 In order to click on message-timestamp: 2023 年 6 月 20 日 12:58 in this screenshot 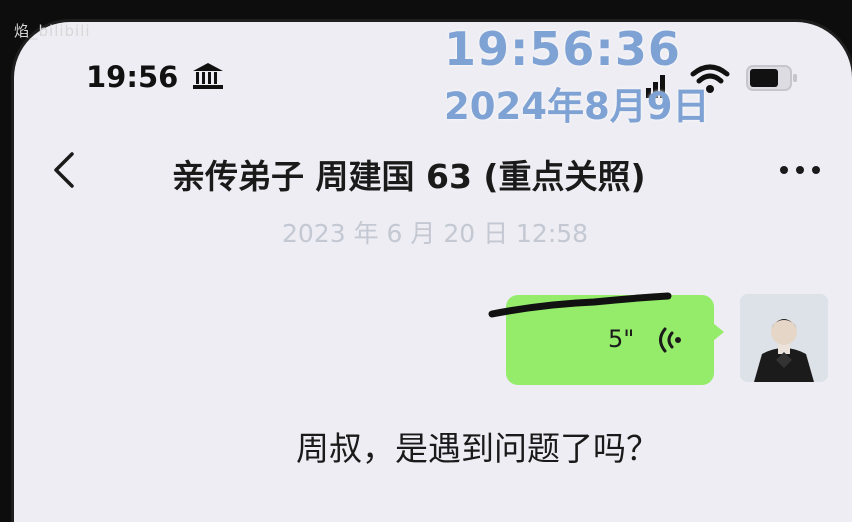, I will do `click(435, 233)`.